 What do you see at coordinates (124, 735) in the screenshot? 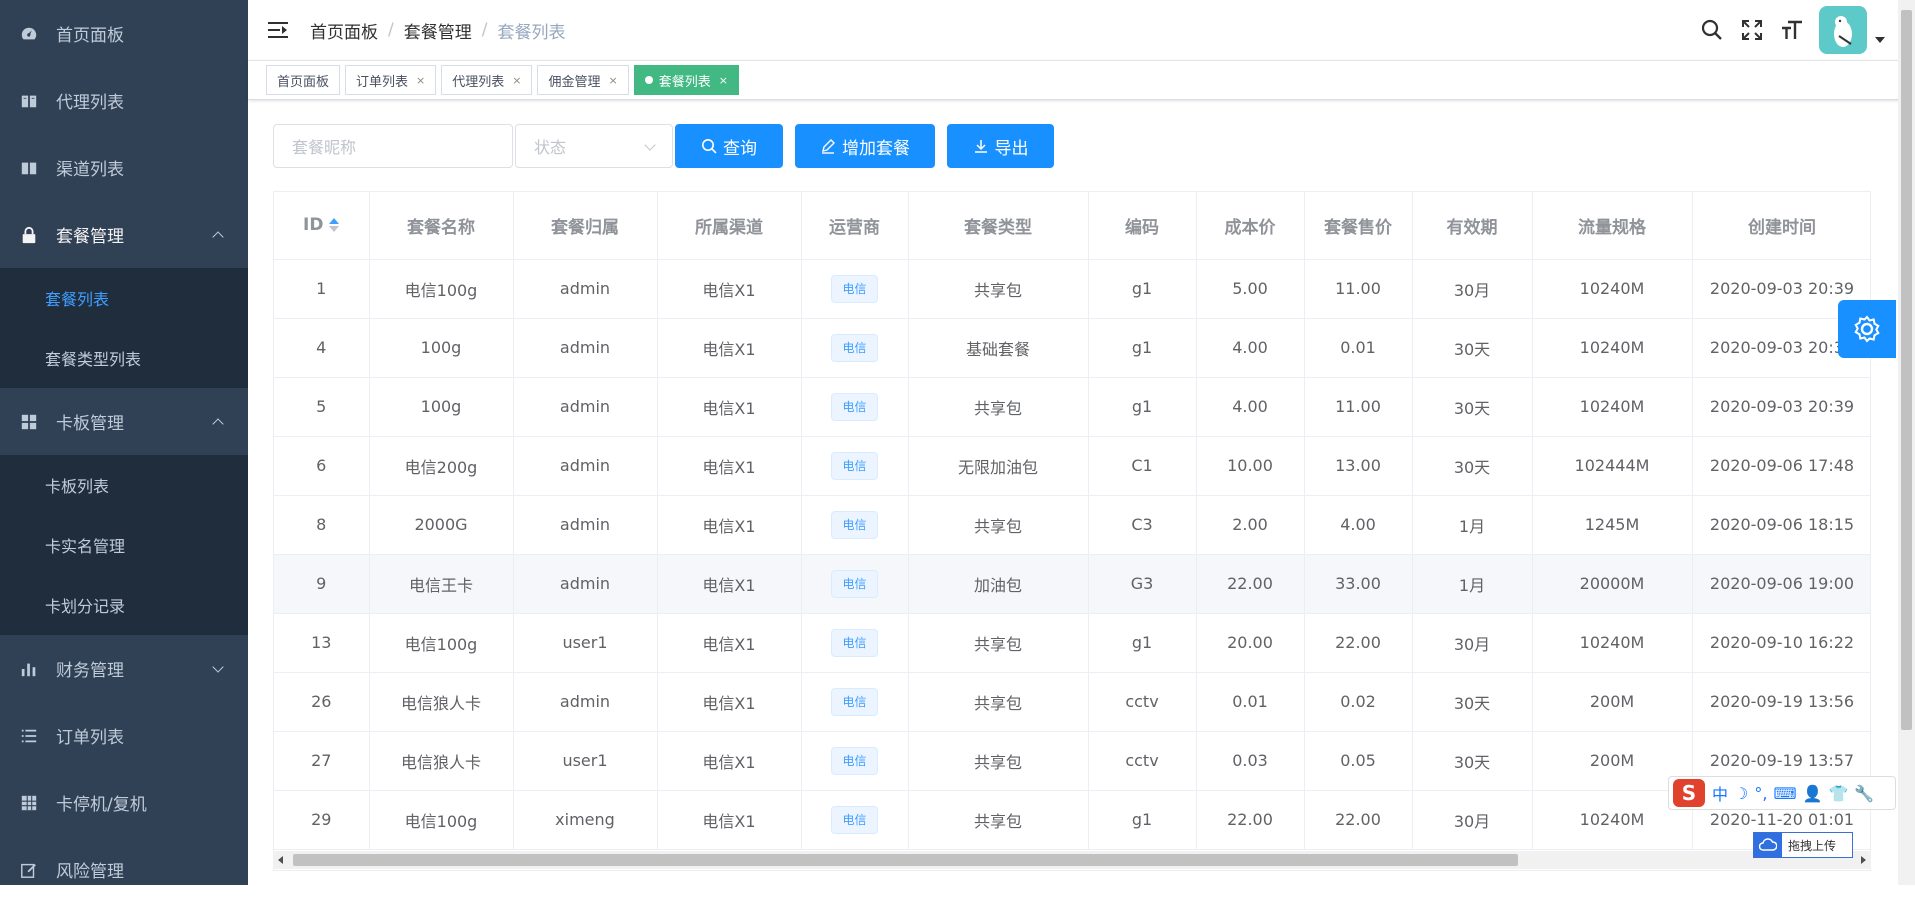
I see `sidebar-item-orders: 订单列表` at bounding box center [124, 735].